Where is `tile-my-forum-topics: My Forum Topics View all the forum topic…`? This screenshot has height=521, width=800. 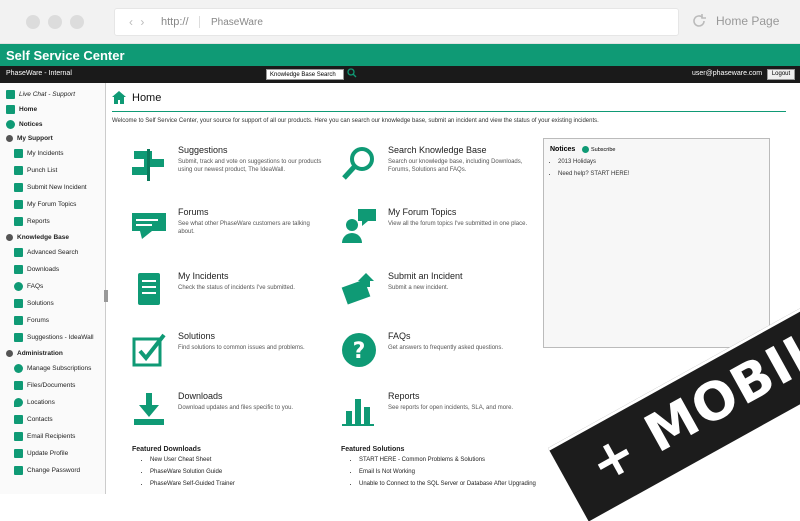
tile-my-forum-topics: My Forum Topics View all the forum topic… is located at coordinates (440, 232).